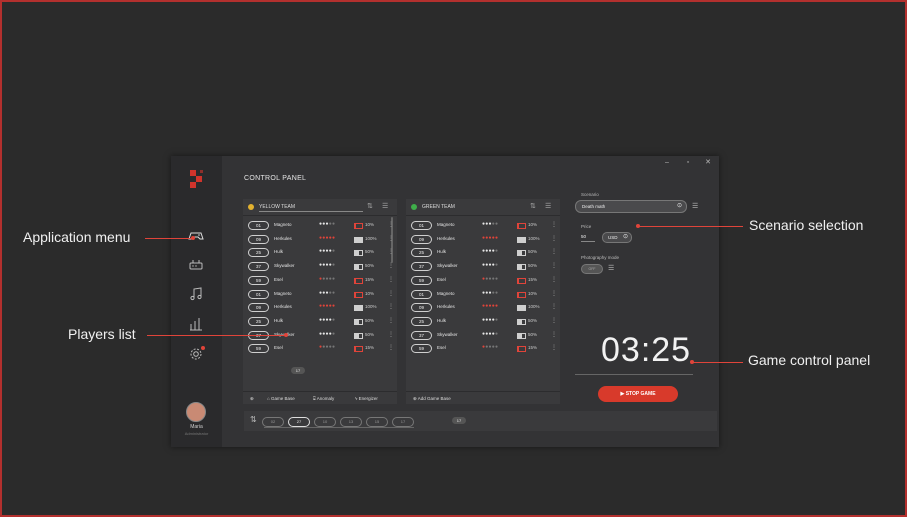  What do you see at coordinates (631, 206) in the screenshot?
I see `scenario-select: Death math ⊙` at bounding box center [631, 206].